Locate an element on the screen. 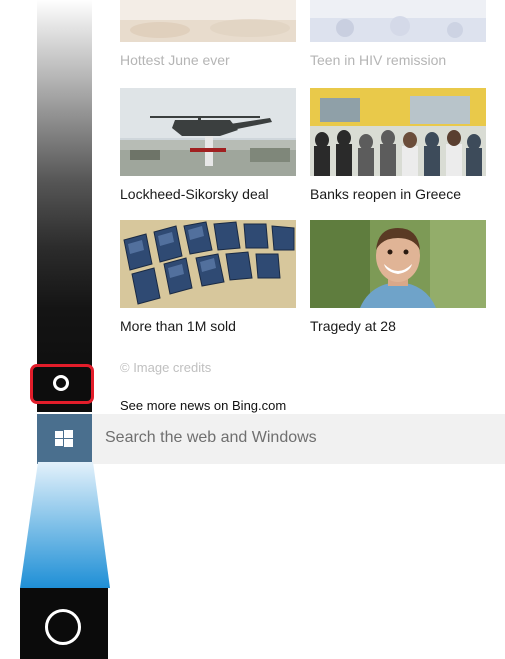 The height and width of the screenshot is (659, 505). start-button is located at coordinates (64, 439).